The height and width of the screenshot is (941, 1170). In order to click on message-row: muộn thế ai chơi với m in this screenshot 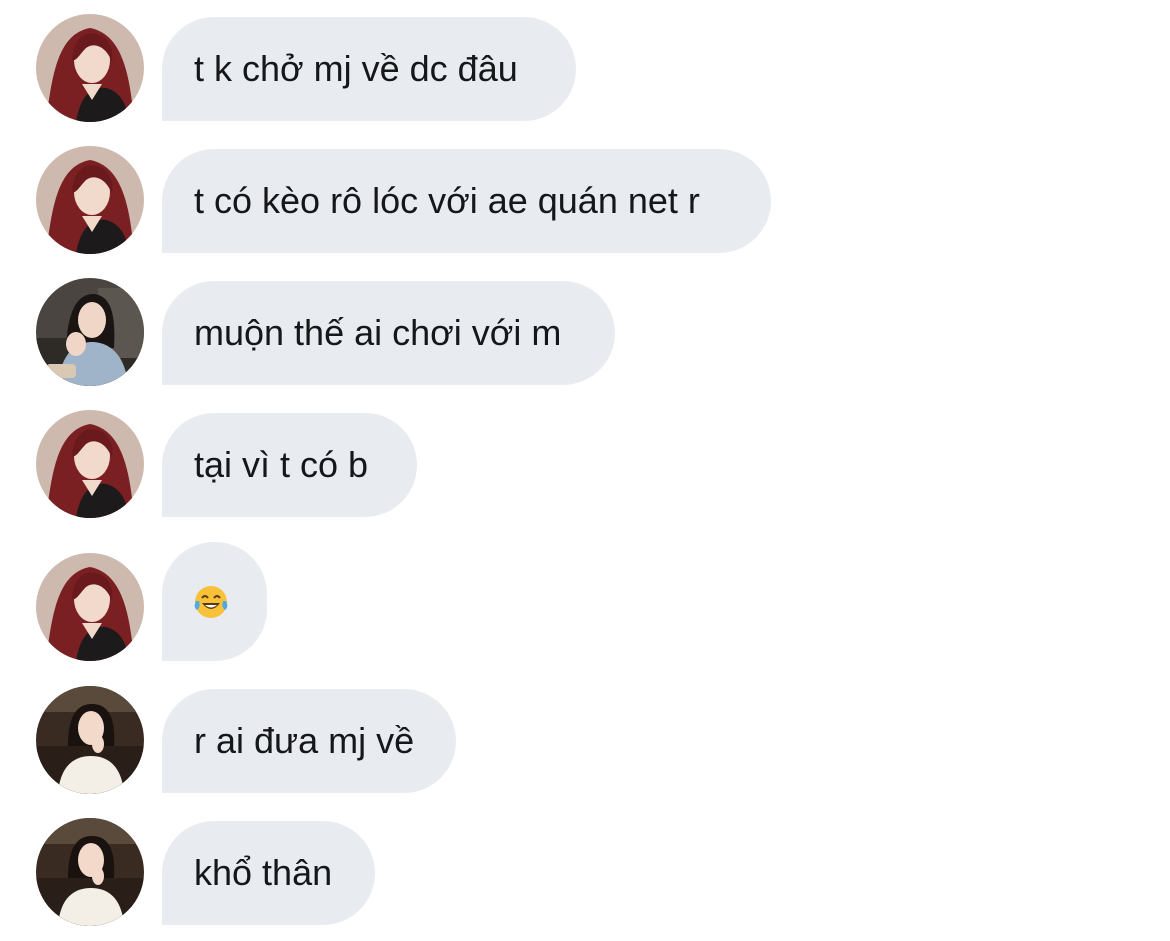, I will do `click(585, 333)`.